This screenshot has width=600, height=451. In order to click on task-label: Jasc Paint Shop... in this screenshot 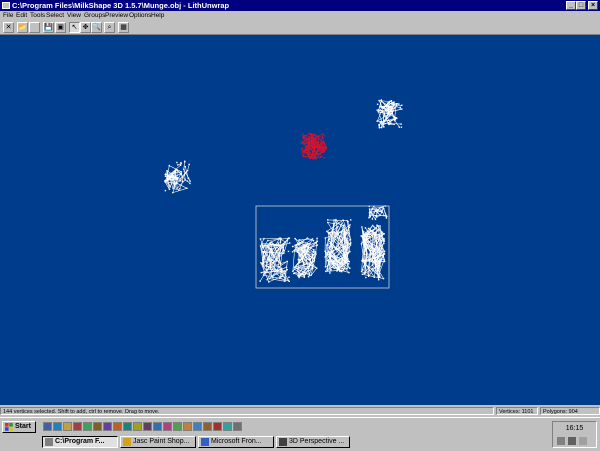, I will do `click(161, 441)`.